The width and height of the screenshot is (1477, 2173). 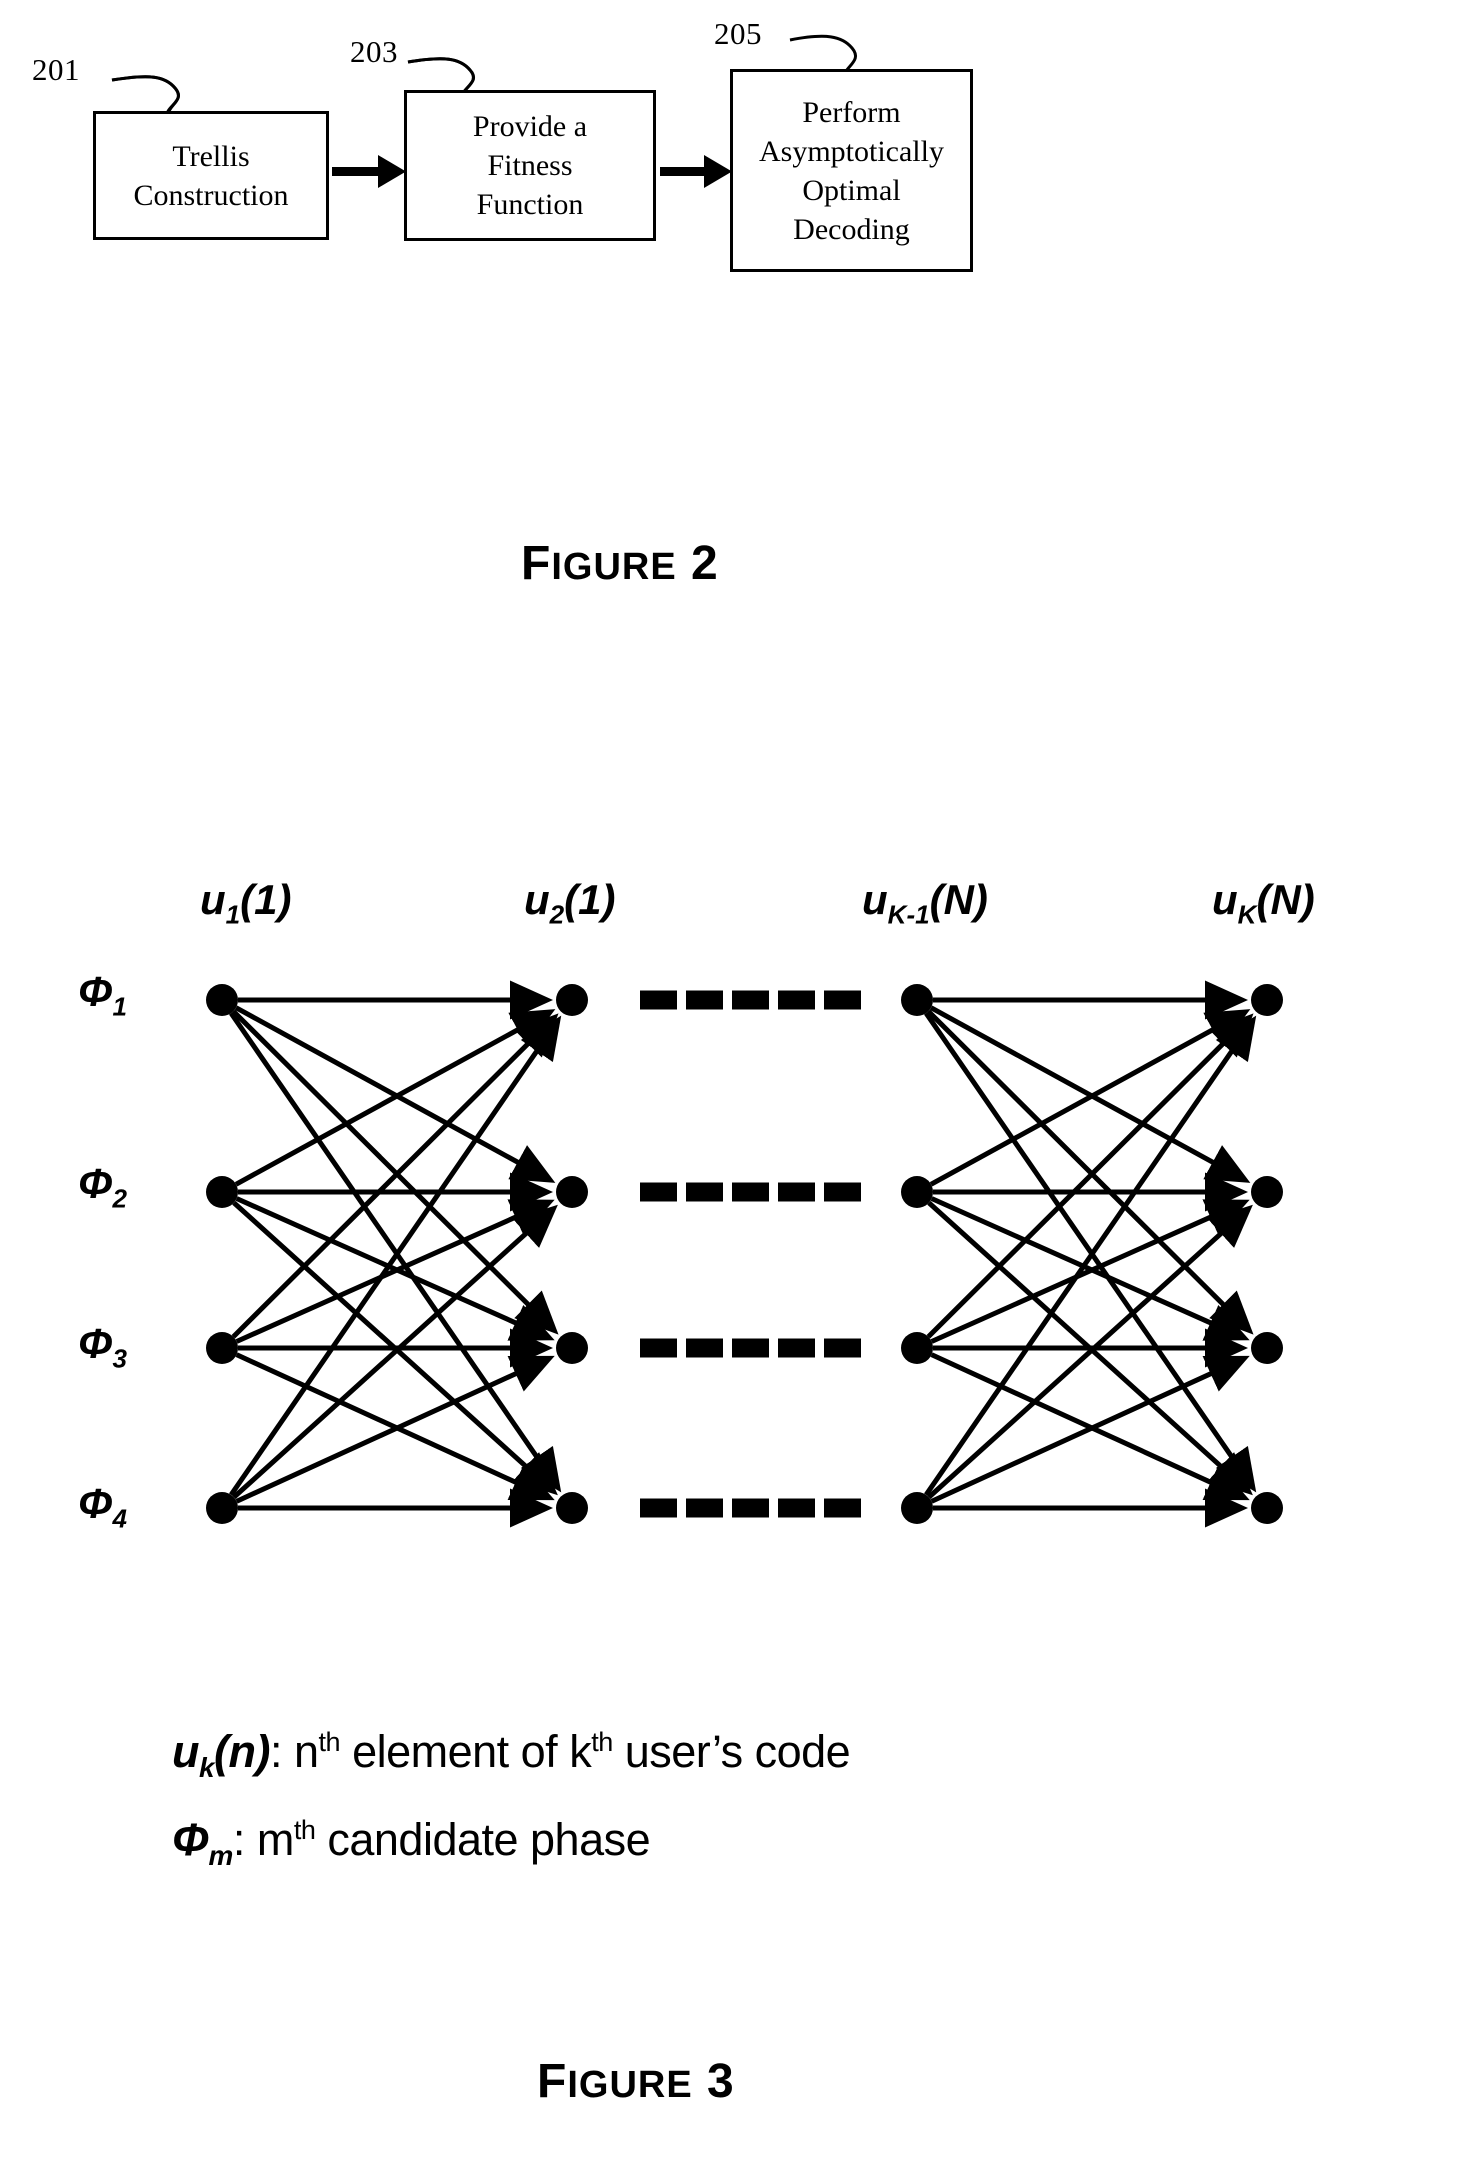 What do you see at coordinates (552, 2081) in the screenshot?
I see `figure-3-caption-f: F` at bounding box center [552, 2081].